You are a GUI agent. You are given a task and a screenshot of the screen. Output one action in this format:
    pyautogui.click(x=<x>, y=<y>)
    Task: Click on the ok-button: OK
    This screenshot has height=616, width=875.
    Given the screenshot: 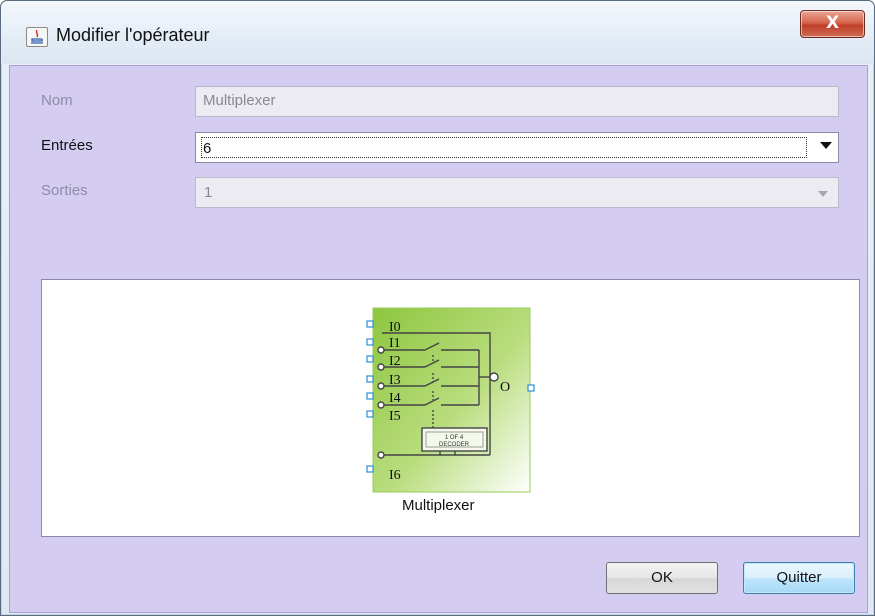 What is the action you would take?
    pyautogui.click(x=662, y=578)
    